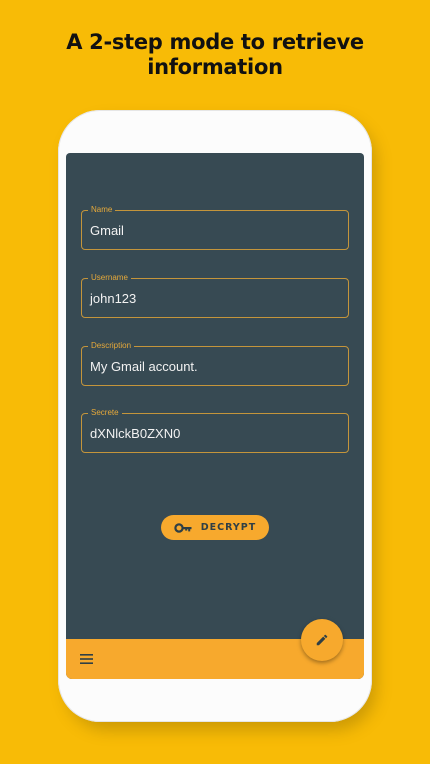 The width and height of the screenshot is (430, 764). What do you see at coordinates (215, 227) in the screenshot?
I see `name-field: Name Gmail` at bounding box center [215, 227].